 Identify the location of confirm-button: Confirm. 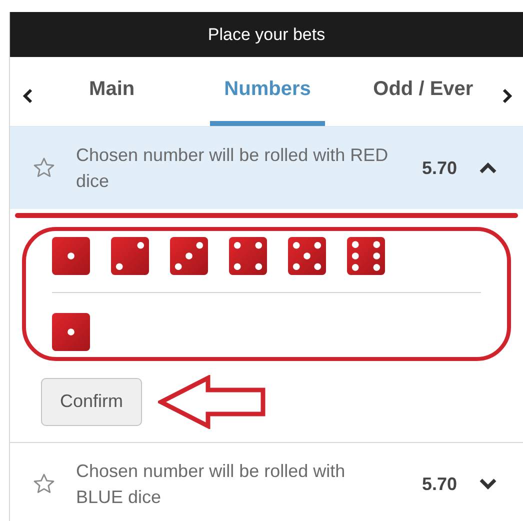
(91, 402).